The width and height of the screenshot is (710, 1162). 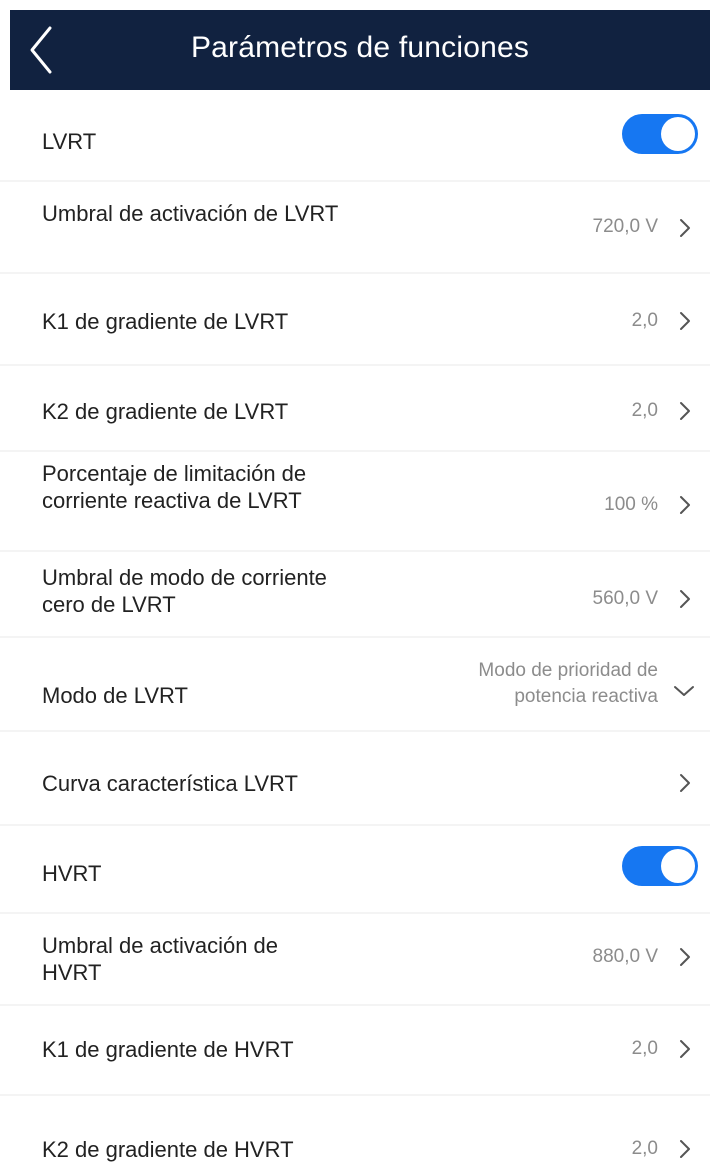 What do you see at coordinates (355, 1051) in the screenshot?
I see `row-hvrt-k1: K1 de gradiente de HVRT 2,0` at bounding box center [355, 1051].